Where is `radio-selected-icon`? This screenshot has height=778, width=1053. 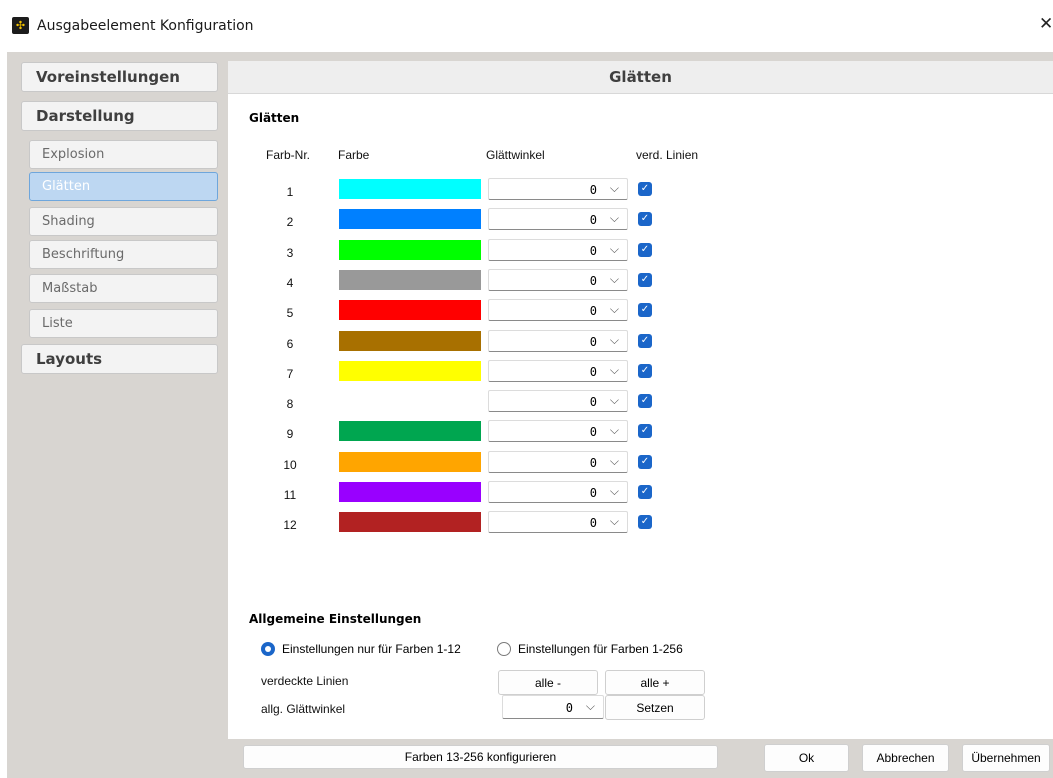 radio-selected-icon is located at coordinates (268, 649).